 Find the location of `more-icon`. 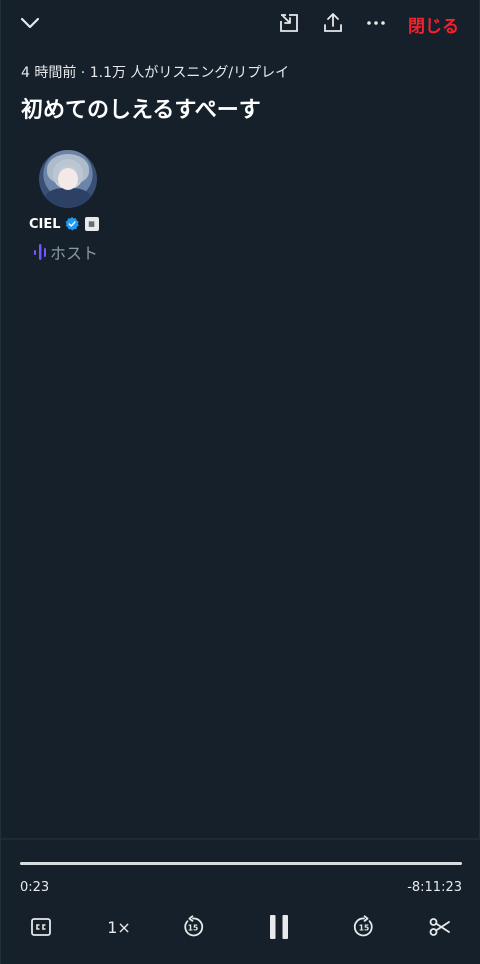

more-icon is located at coordinates (376, 23).